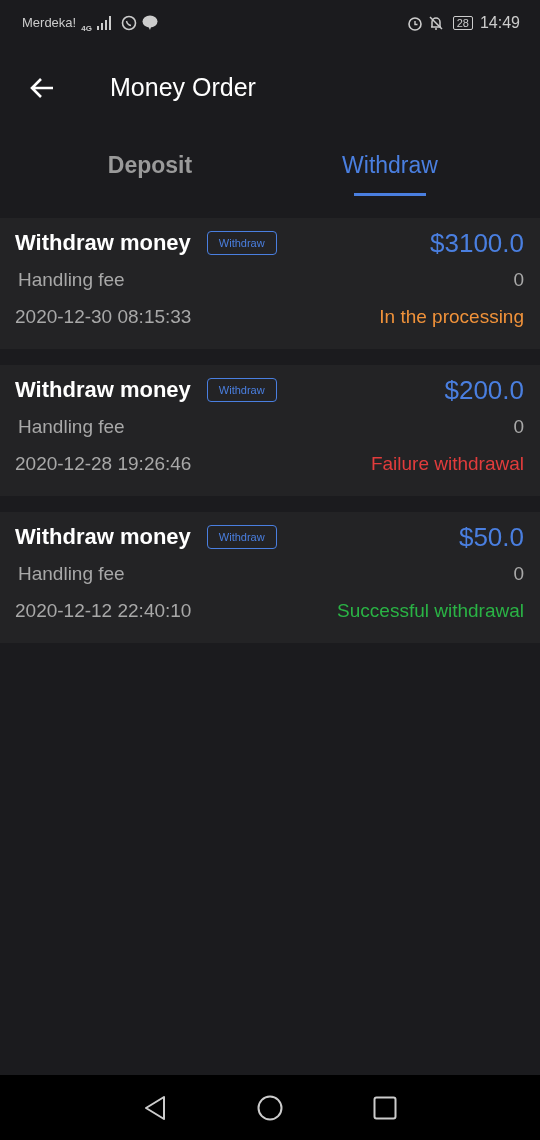 This screenshot has width=540, height=1140. What do you see at coordinates (86, 28) in the screenshot?
I see `network-type: 4G` at bounding box center [86, 28].